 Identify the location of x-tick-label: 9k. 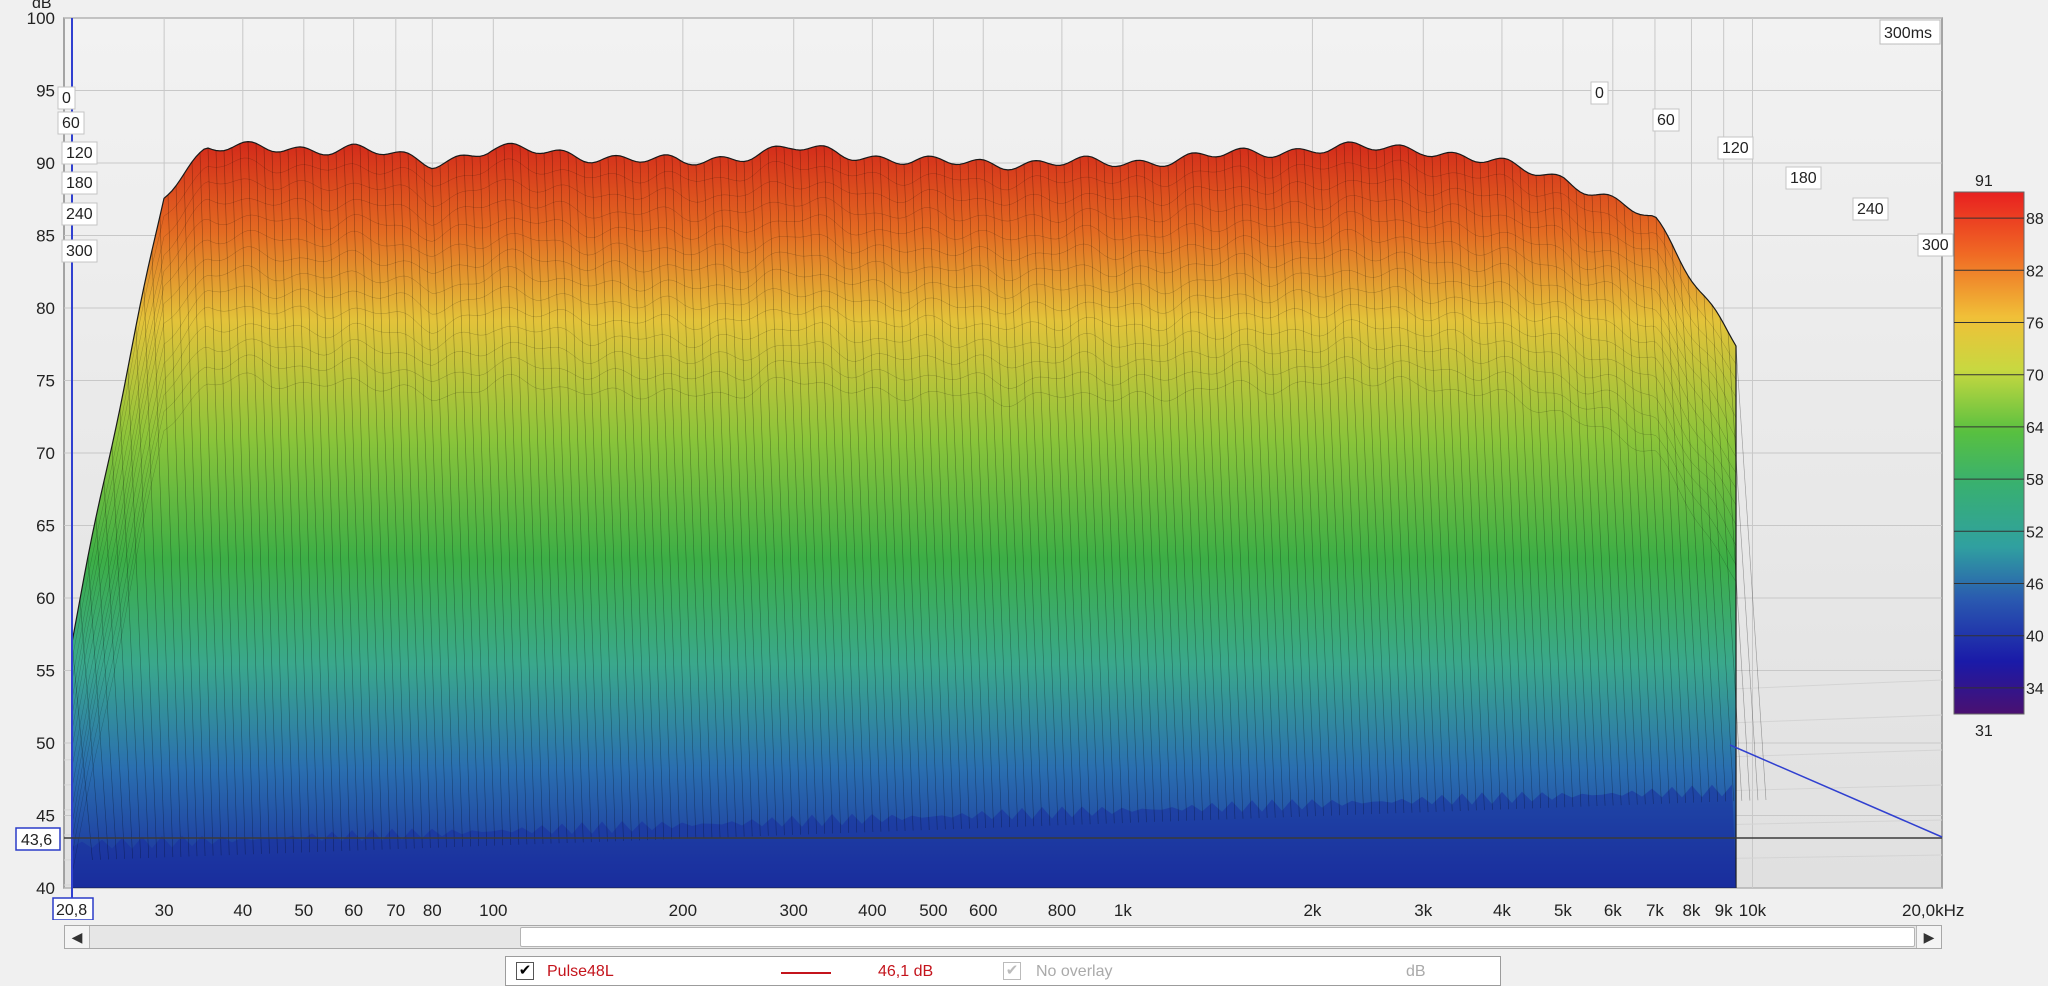
(1724, 910).